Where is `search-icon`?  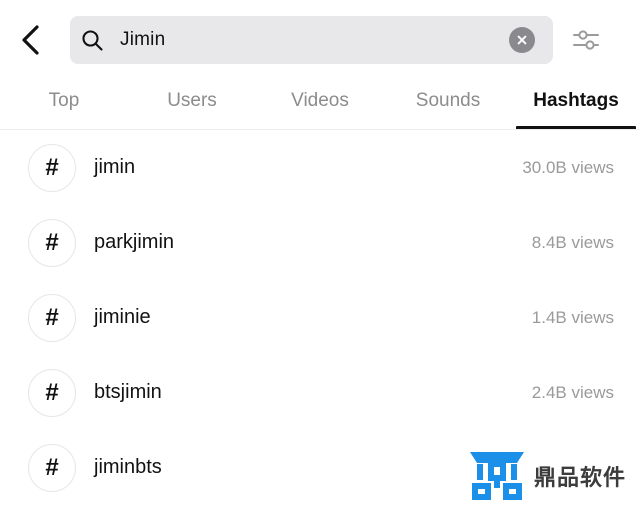 search-icon is located at coordinates (92, 40).